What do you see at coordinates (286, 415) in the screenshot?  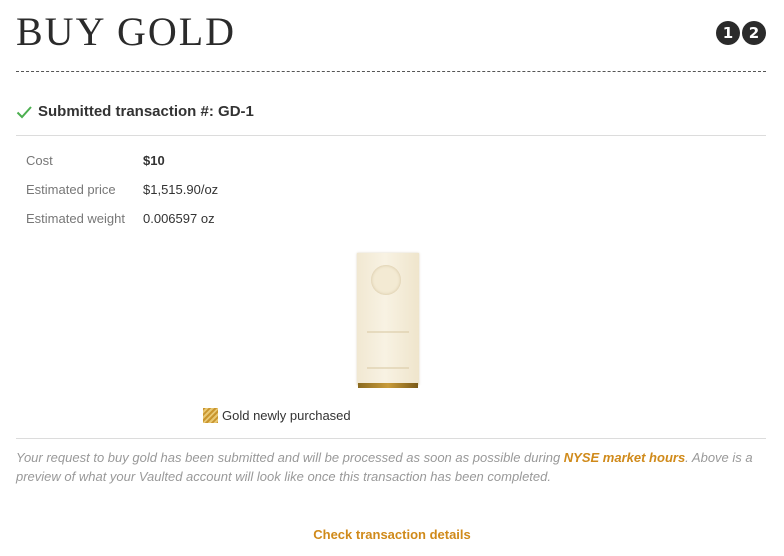 I see `legend-label: Gold newly purchased` at bounding box center [286, 415].